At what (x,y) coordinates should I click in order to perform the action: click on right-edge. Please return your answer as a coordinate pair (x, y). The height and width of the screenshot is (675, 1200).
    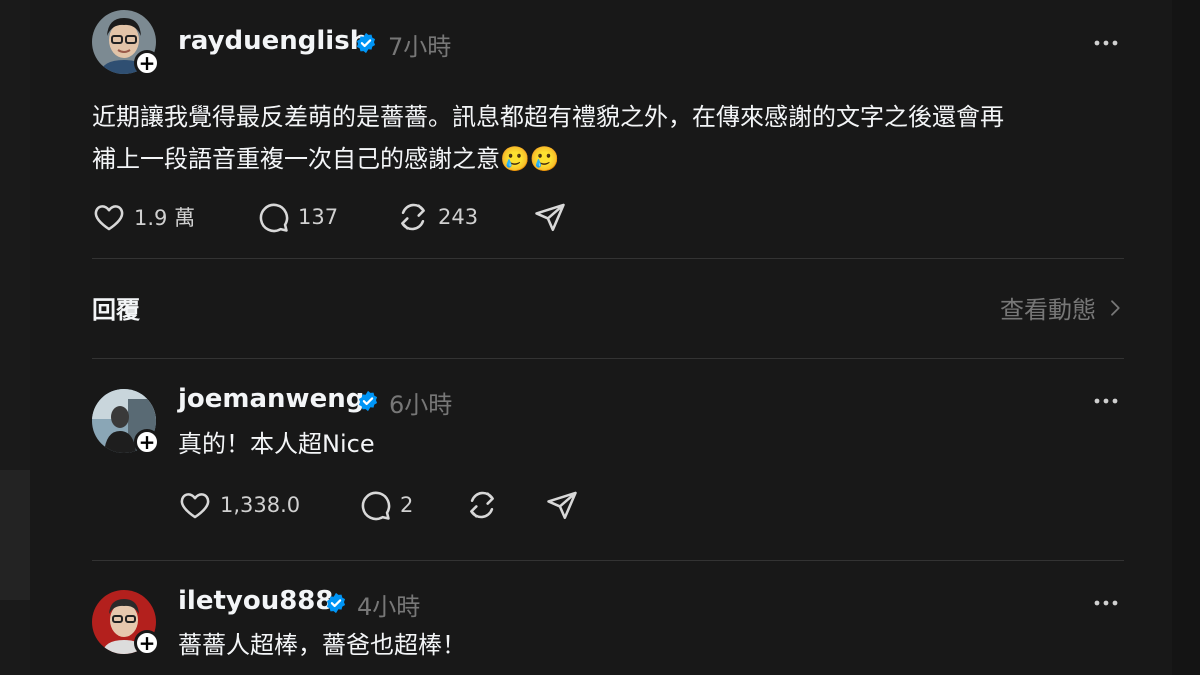
    Looking at the image, I should click on (1186, 337).